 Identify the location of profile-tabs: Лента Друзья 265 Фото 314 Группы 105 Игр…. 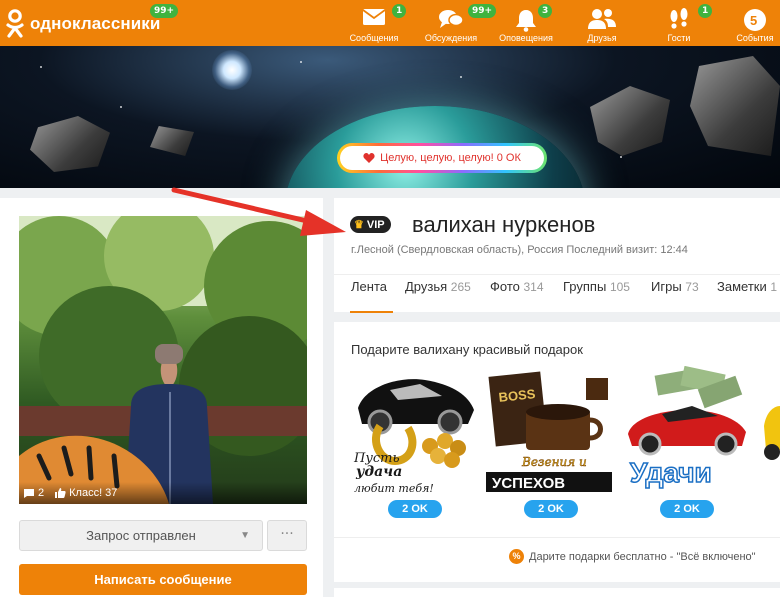
(557, 293).